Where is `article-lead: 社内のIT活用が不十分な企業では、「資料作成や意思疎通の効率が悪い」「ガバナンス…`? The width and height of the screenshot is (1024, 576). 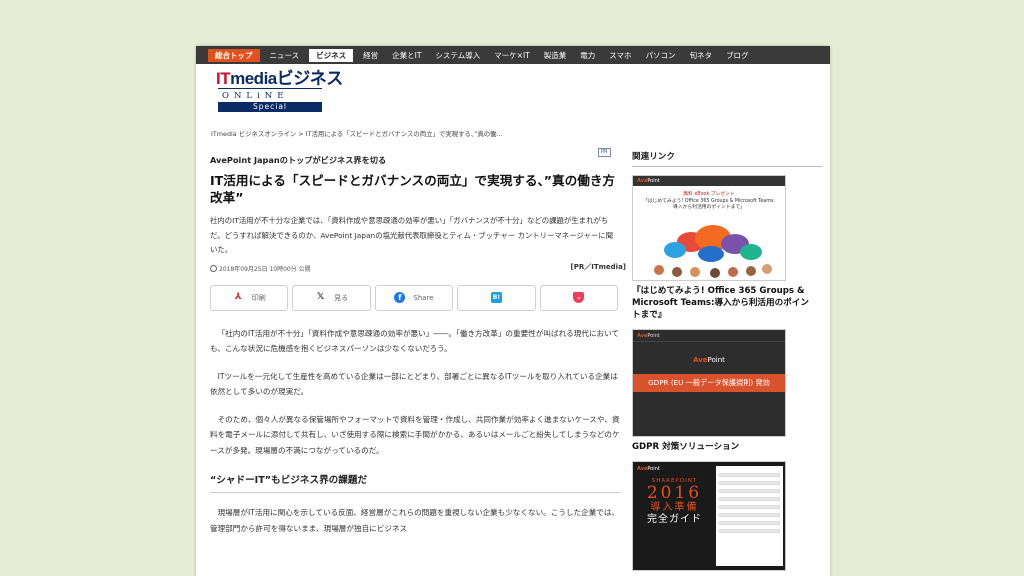
article-lead: 社内のIT活用が不十分な企業では、「資料作成や意思疎通の効率が悪い」「ガバナンス… is located at coordinates (412, 235).